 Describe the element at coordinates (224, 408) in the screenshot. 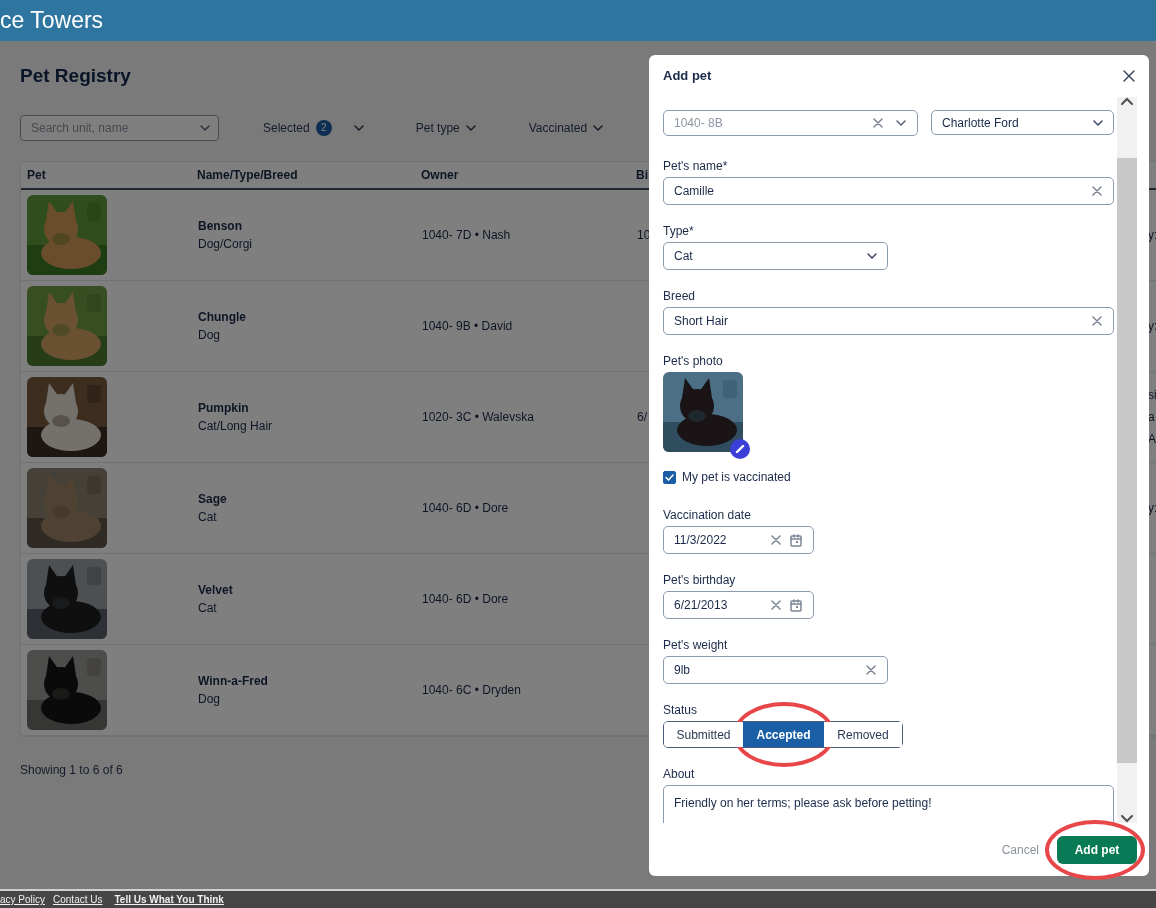

I see `pet-name: Pumpkin` at that location.